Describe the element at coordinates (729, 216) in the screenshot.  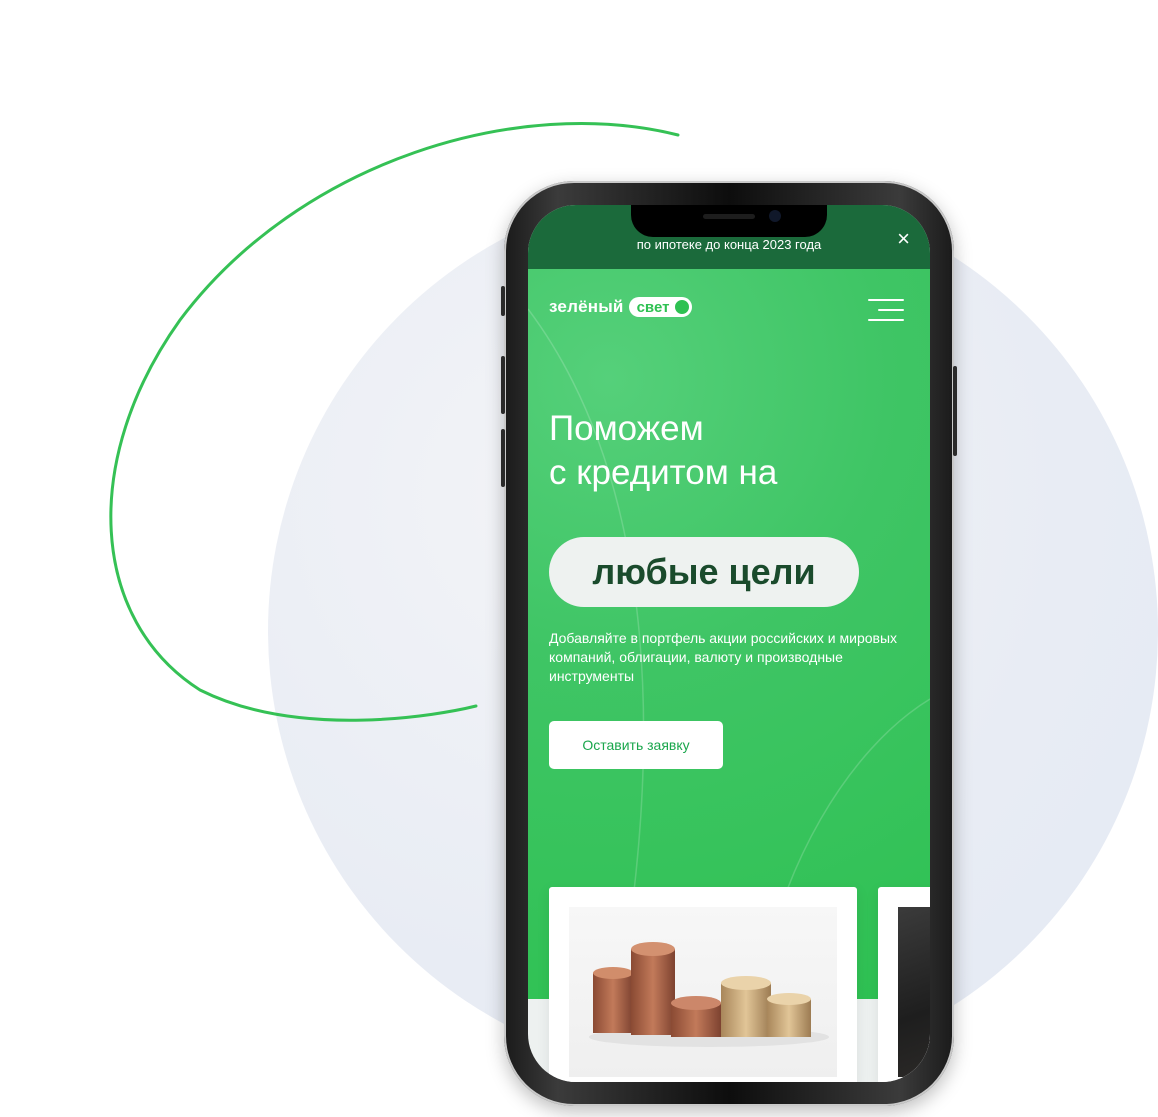
I see `speaker-grille` at that location.